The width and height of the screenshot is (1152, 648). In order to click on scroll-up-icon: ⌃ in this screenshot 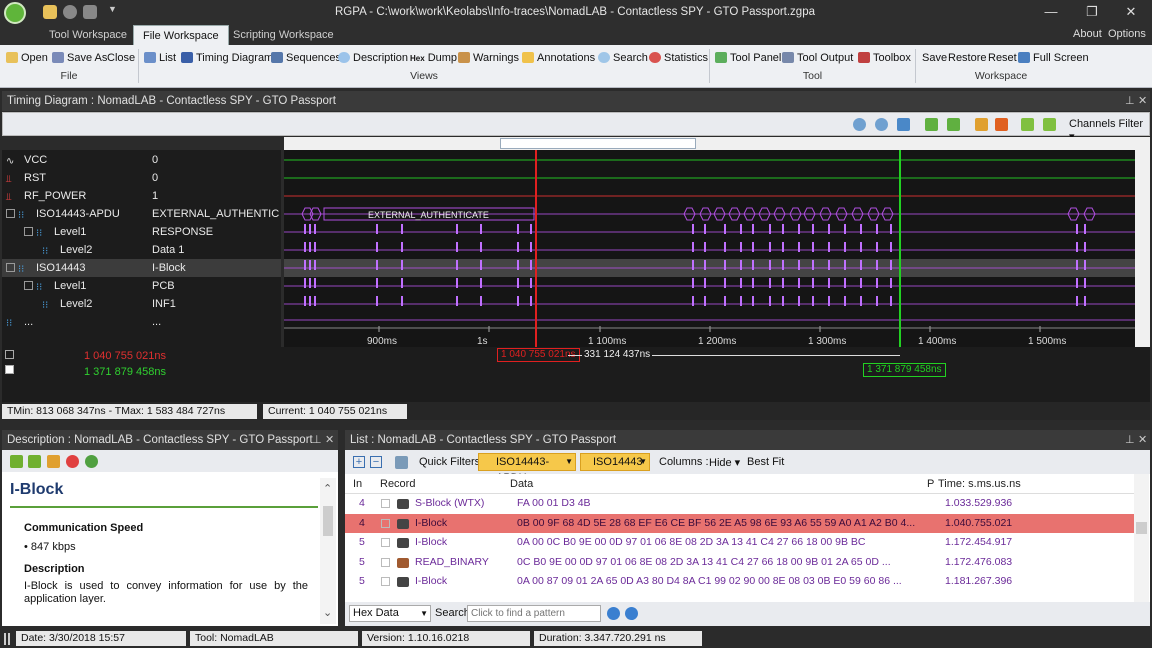, I will do `click(327, 488)`.